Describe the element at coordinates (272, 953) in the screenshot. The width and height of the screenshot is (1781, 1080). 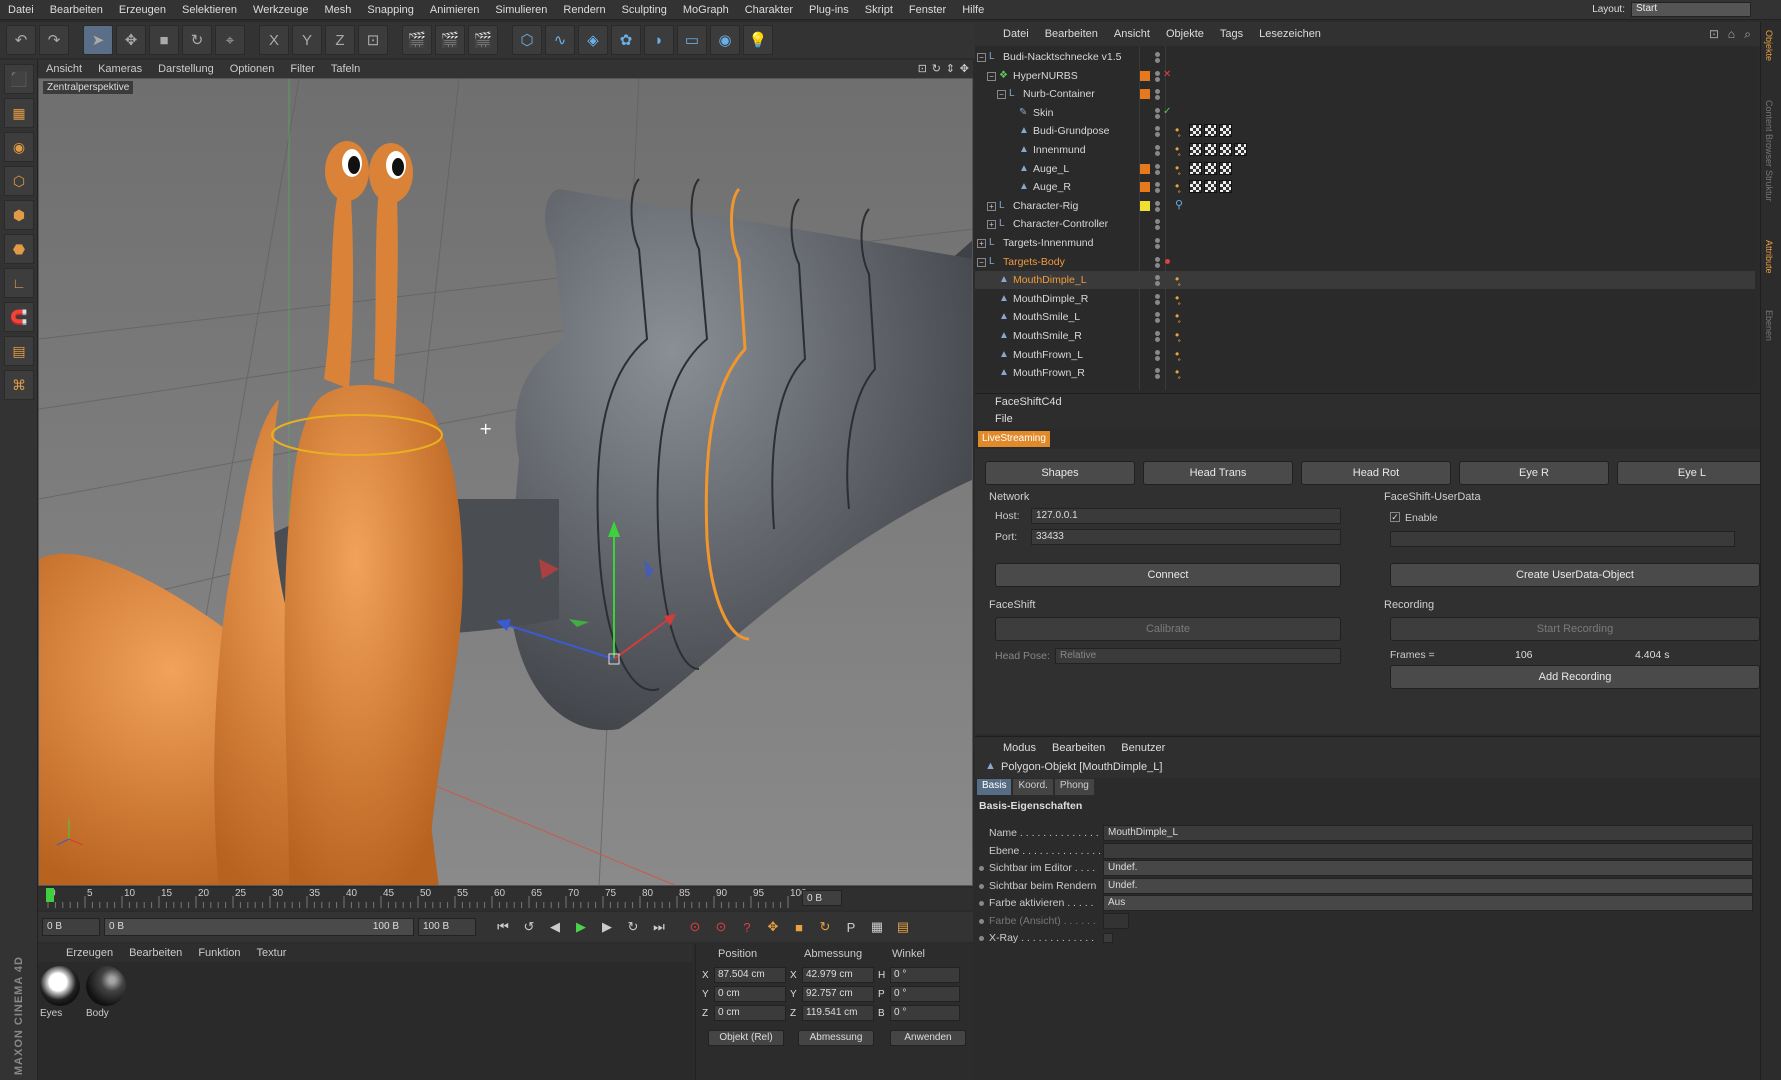
I see `material-menu-textur: Textur` at that location.